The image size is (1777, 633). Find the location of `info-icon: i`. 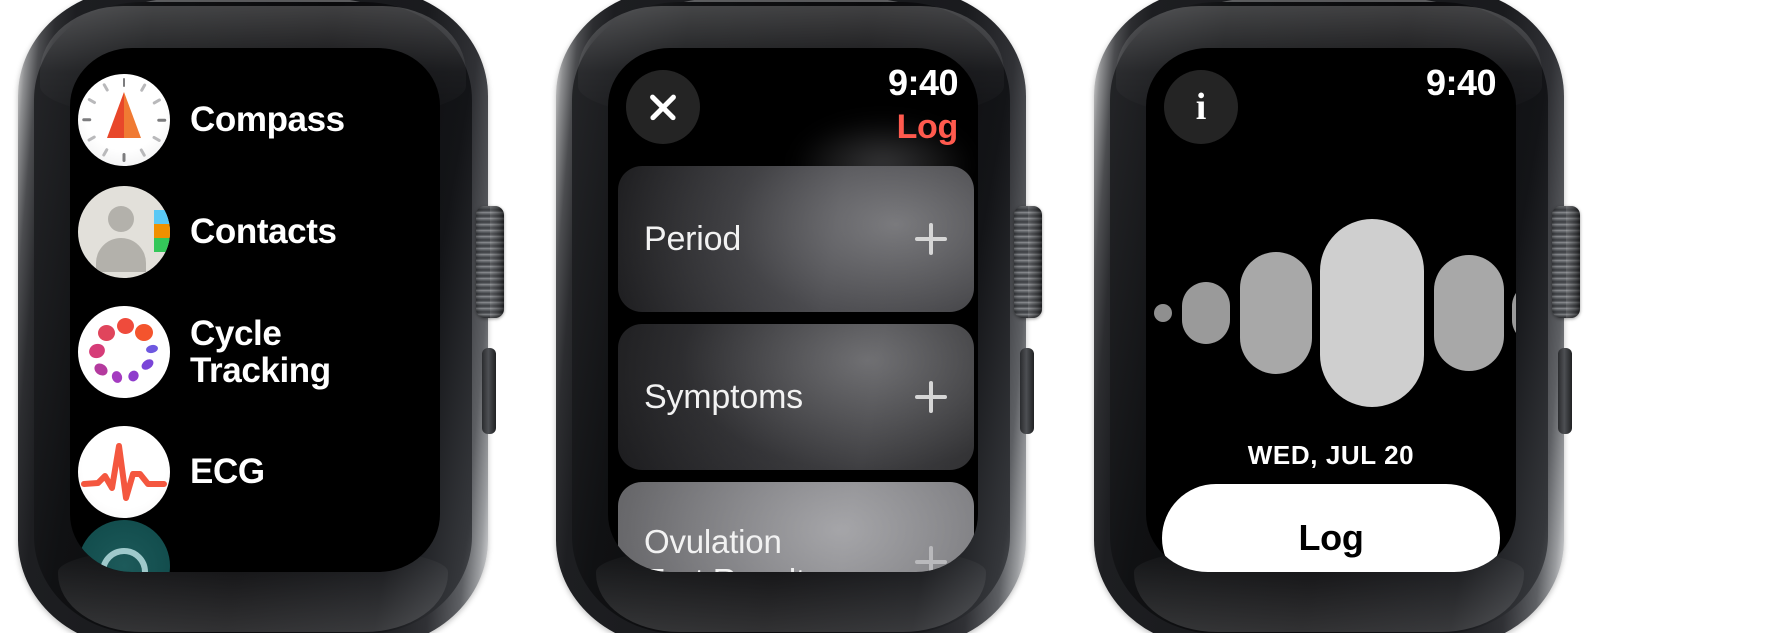

info-icon: i is located at coordinates (1201, 107).